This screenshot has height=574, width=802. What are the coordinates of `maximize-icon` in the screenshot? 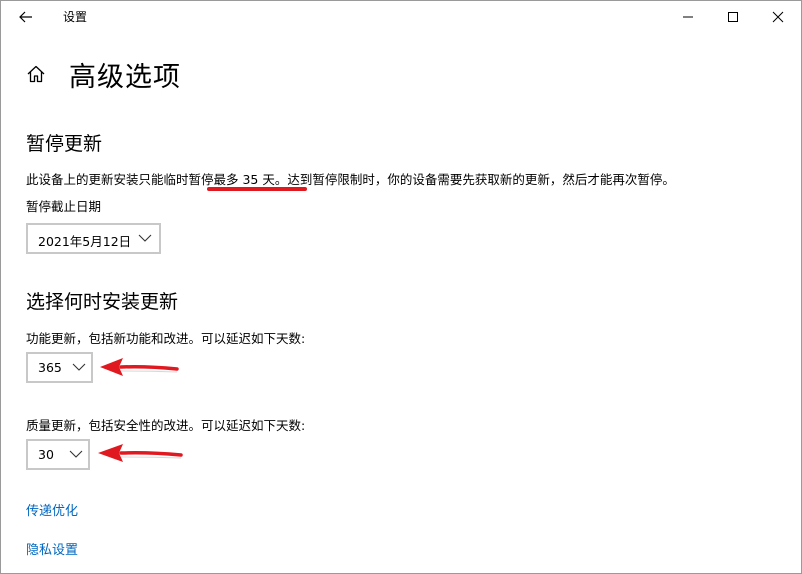 It's located at (733, 17).